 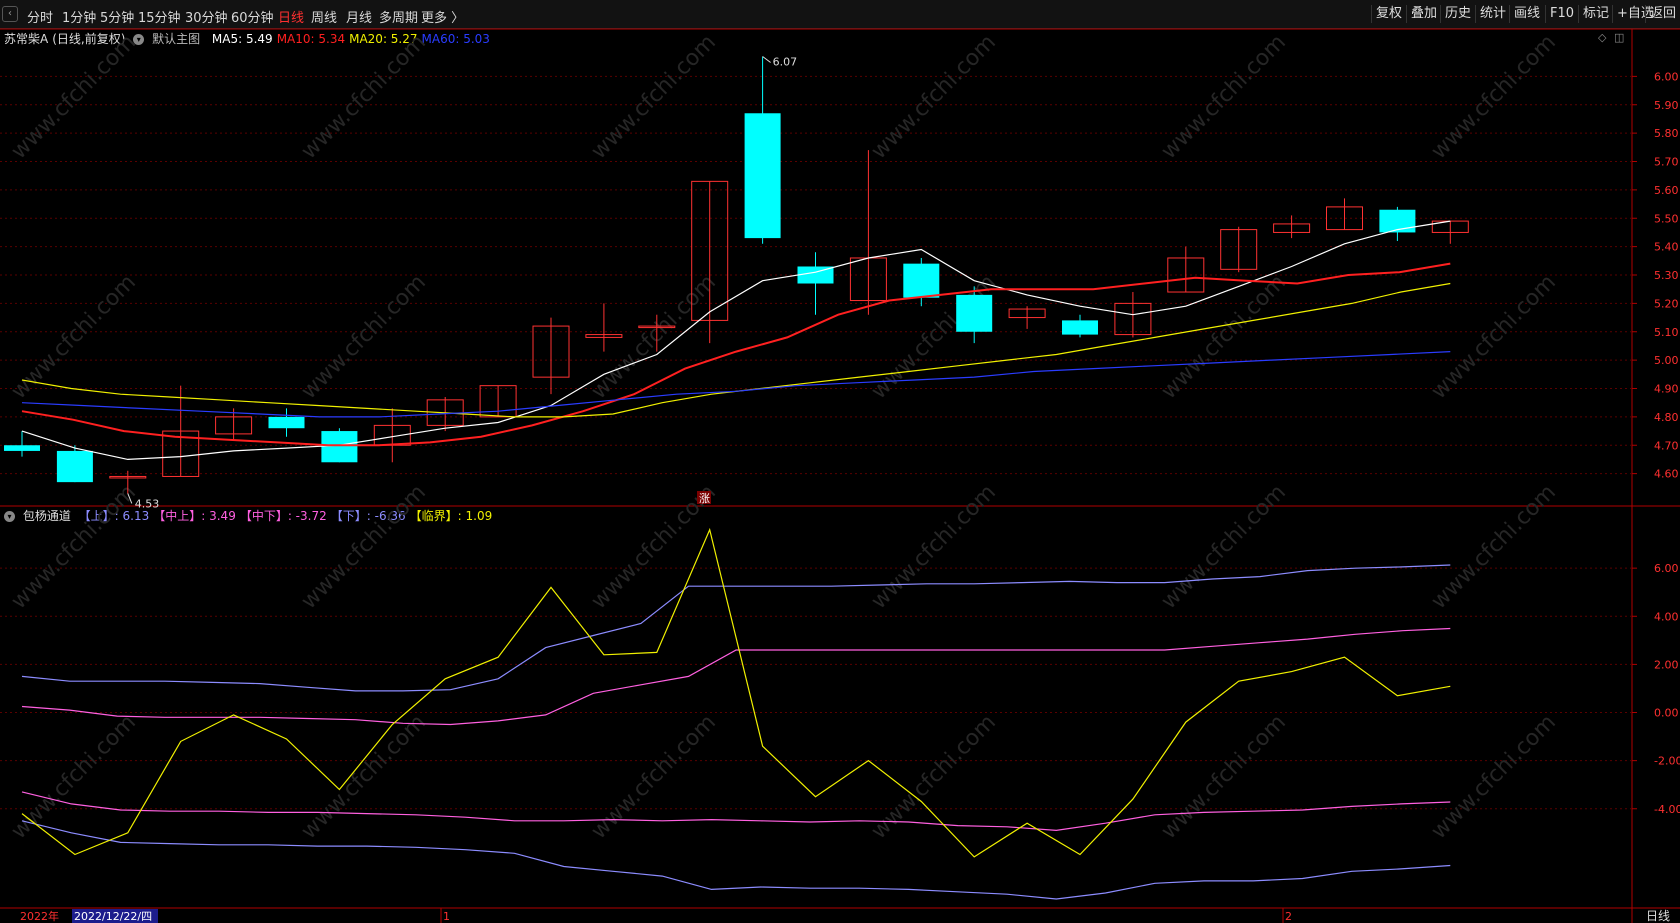 What do you see at coordinates (446, 916) in the screenshot?
I see `month-label: 1` at bounding box center [446, 916].